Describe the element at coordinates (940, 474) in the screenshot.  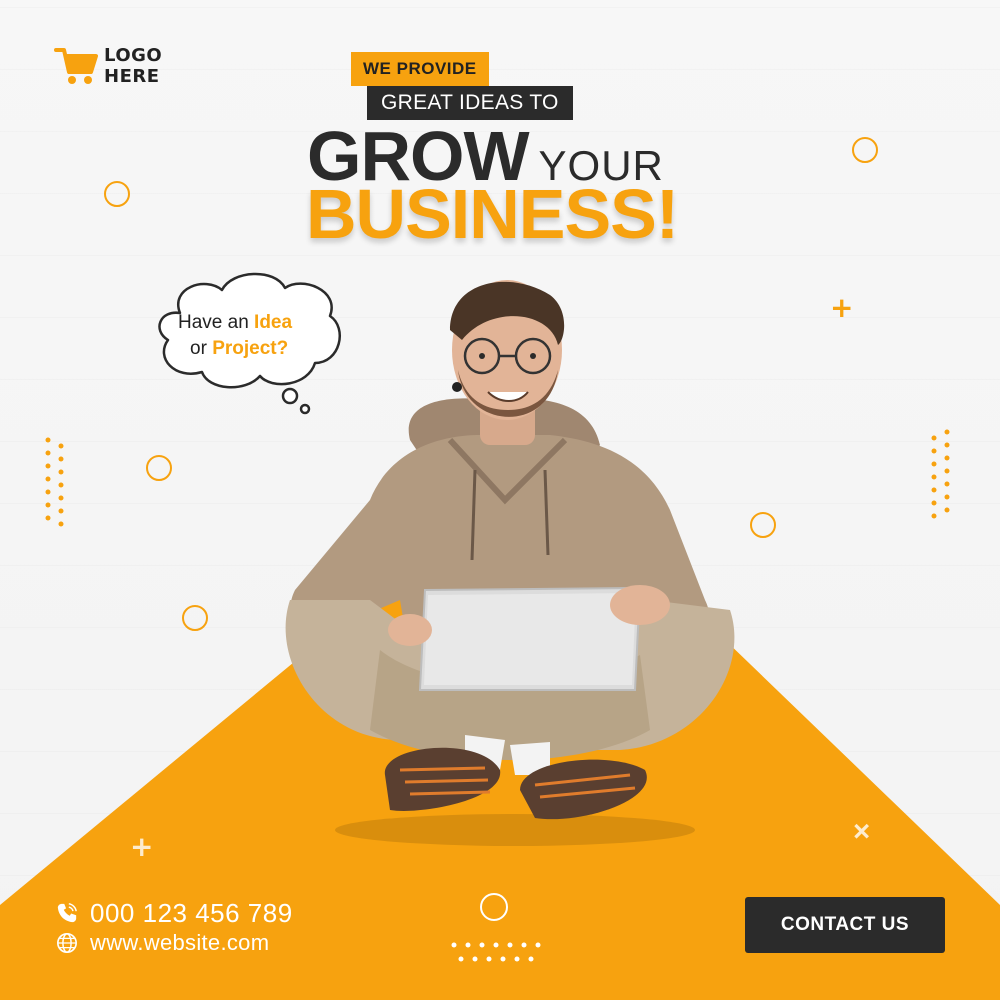
I see `decor-dots-right` at that location.